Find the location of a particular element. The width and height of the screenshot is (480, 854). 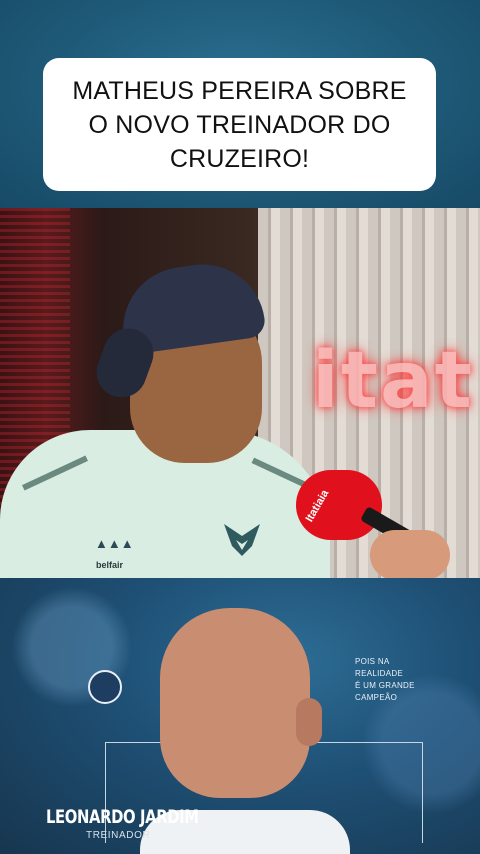

quote-line: POIS NA is located at coordinates (372, 661).